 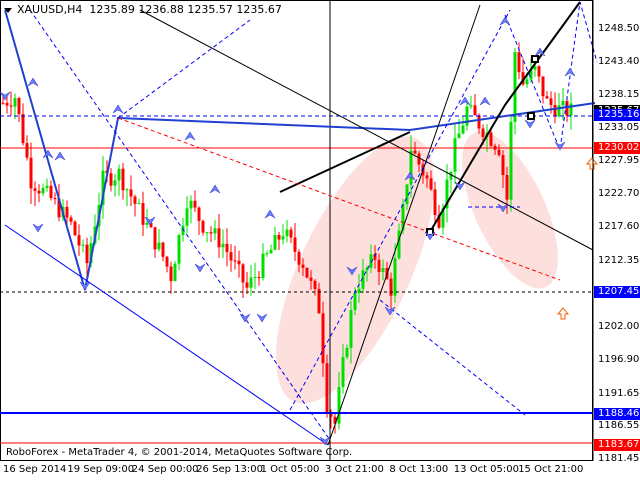 What do you see at coordinates (619, 28) in the screenshot?
I see `price-tick-label: 1248.50` at bounding box center [619, 28].